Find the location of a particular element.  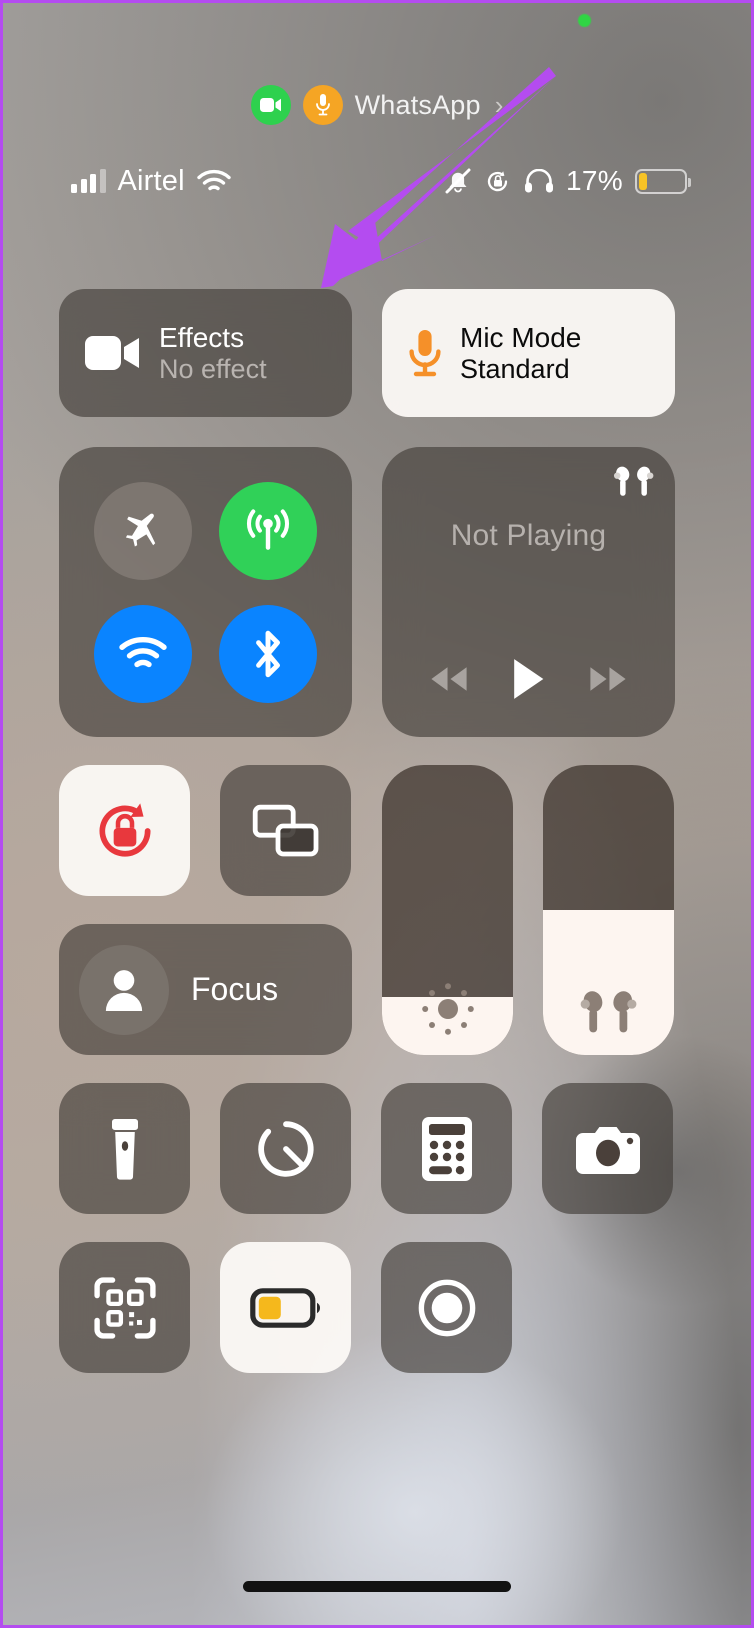

cellular-data-button is located at coordinates (267, 530).